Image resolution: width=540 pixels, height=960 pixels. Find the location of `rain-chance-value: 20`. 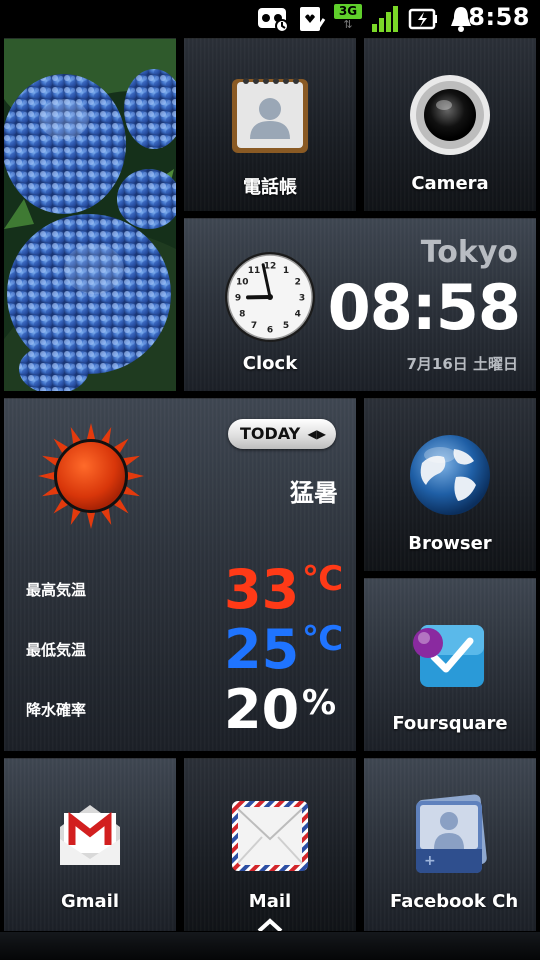

rain-chance-value: 20 is located at coordinates (262, 709).